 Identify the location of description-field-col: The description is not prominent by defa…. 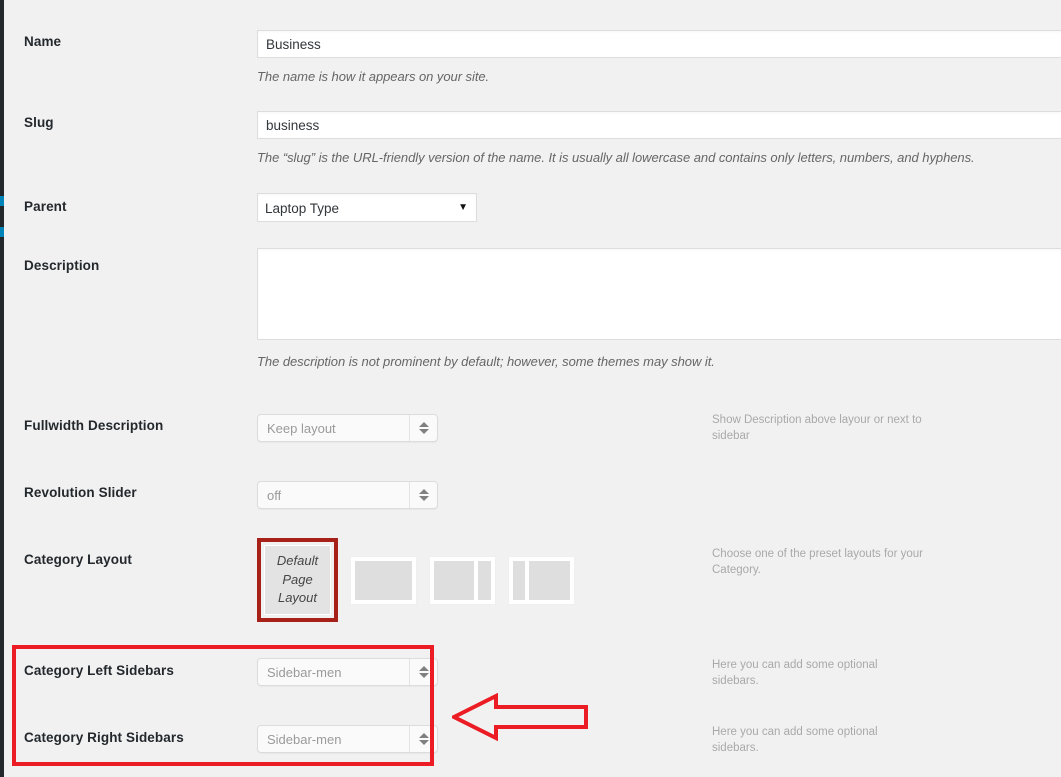
(659, 308).